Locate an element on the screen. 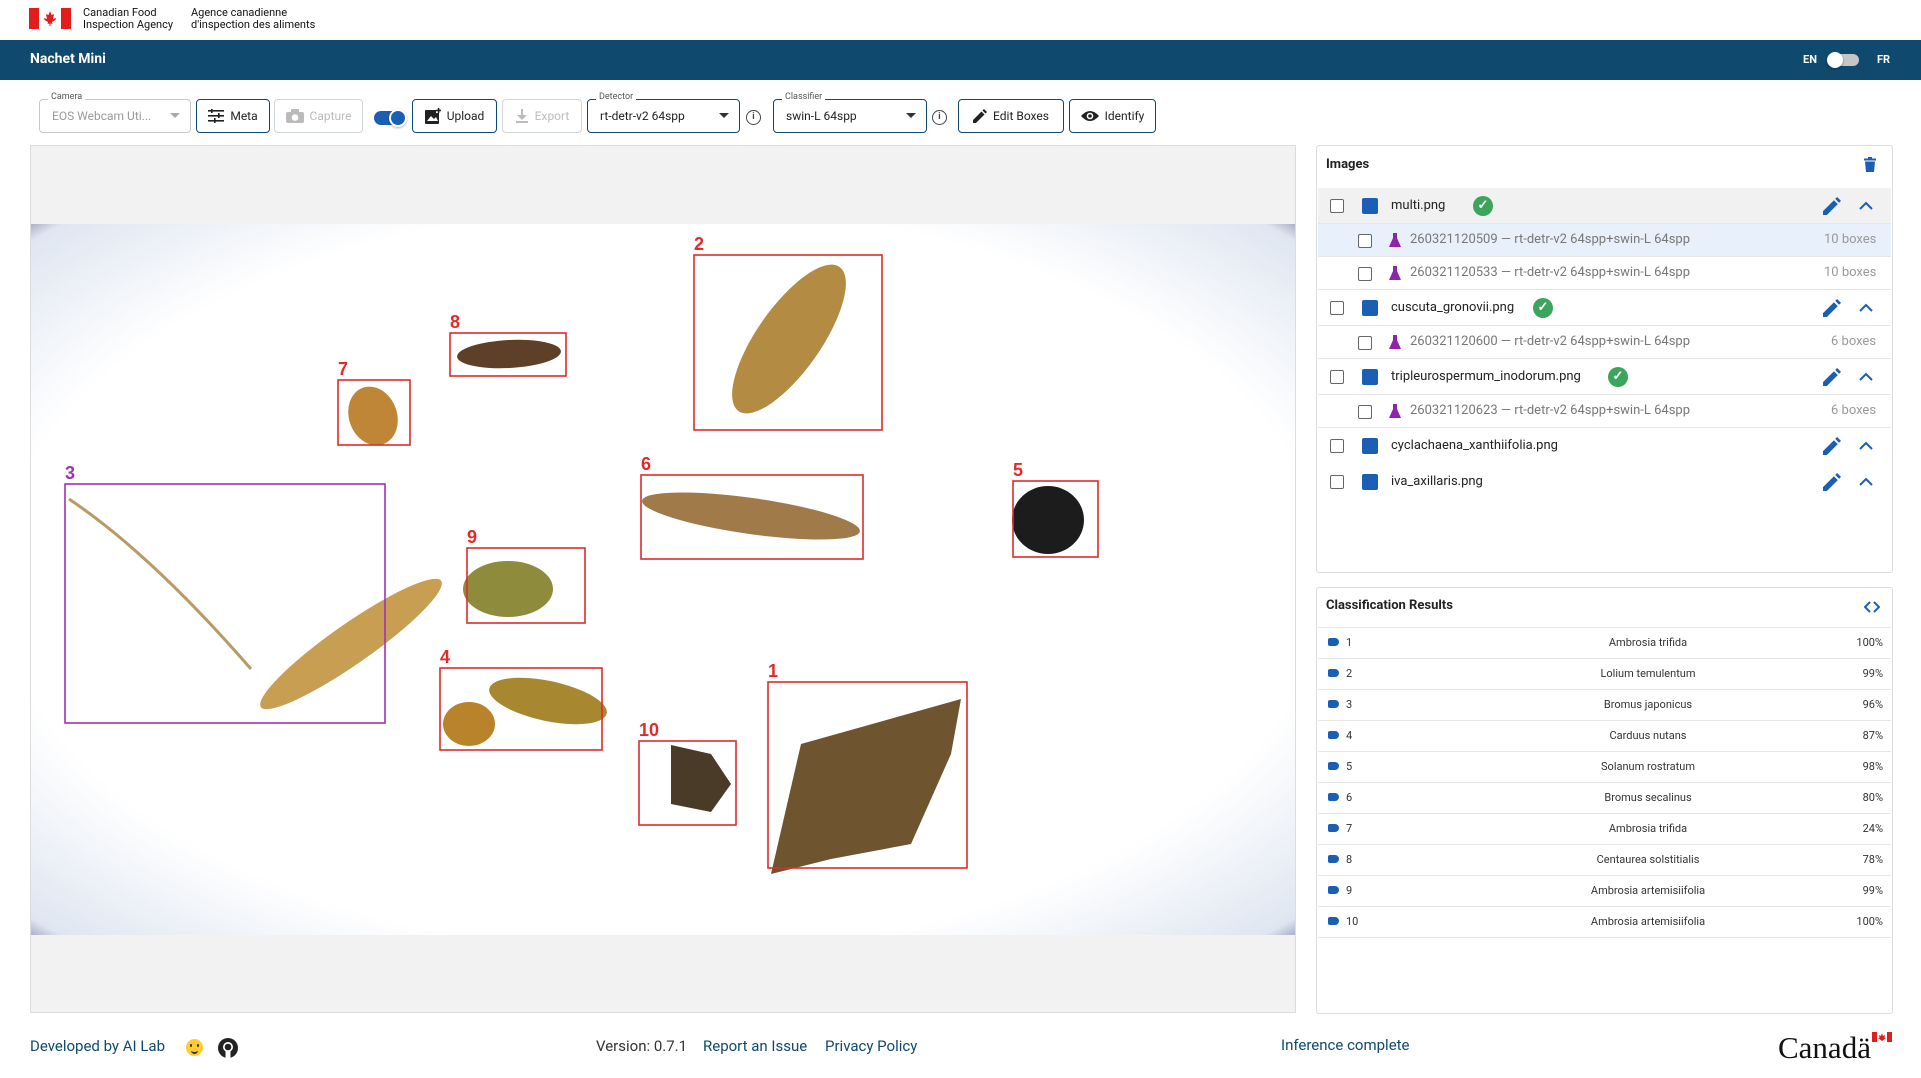 This screenshot has height=1078, width=1921. report-issue-link: Report an Issue is located at coordinates (755, 1046).